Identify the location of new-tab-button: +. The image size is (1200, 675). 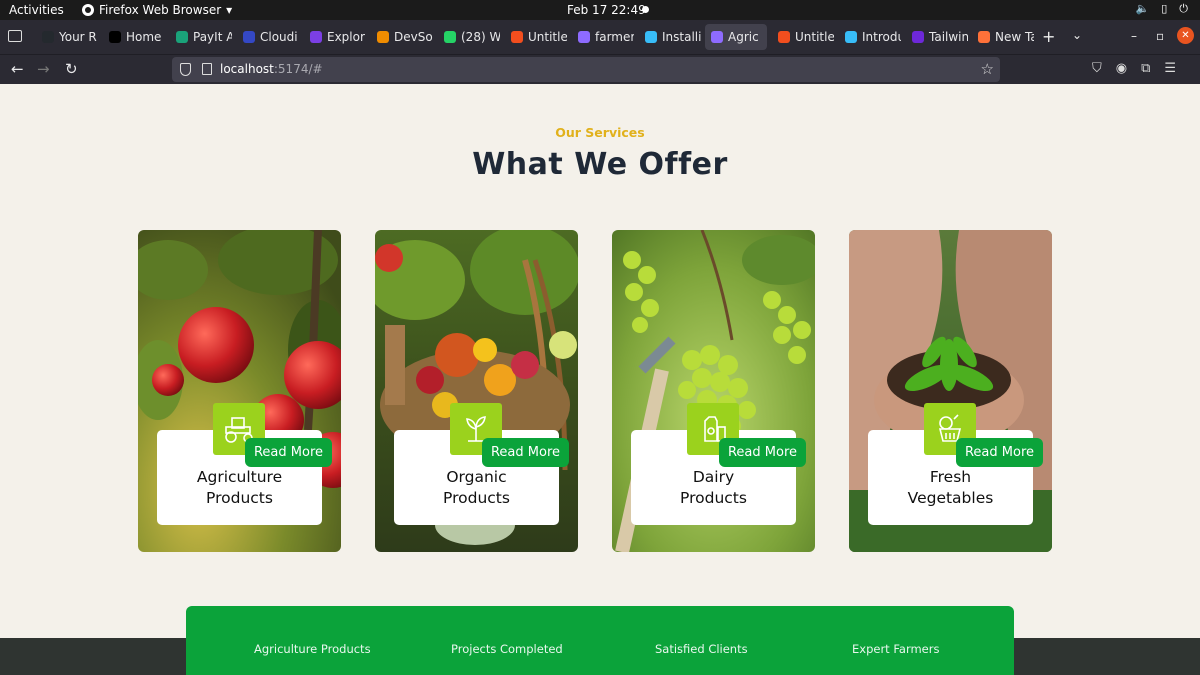
(1048, 36).